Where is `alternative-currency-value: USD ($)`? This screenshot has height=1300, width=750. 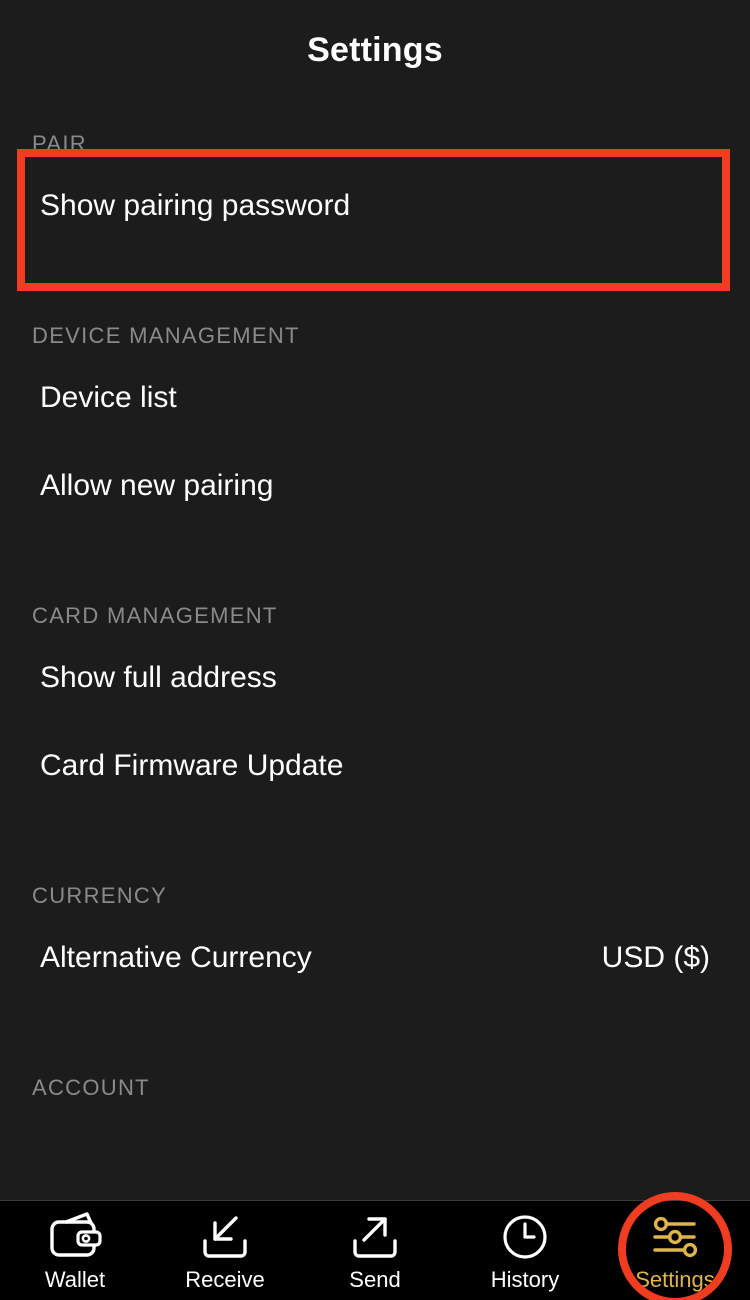 alternative-currency-value: USD ($) is located at coordinates (655, 957).